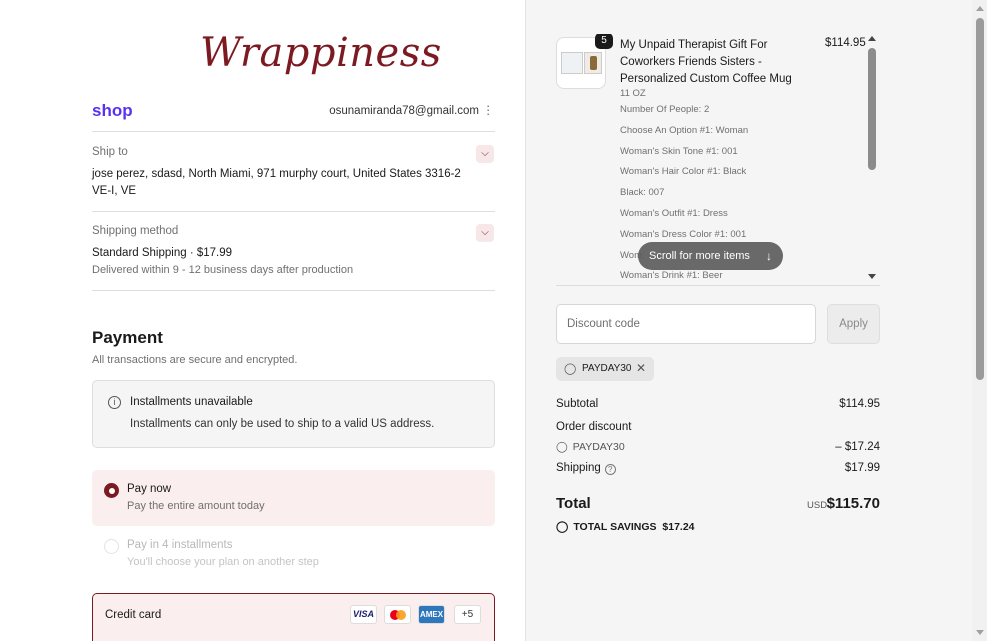 This screenshot has width=987, height=641. I want to click on arrow-down-icon: ↓, so click(769, 256).